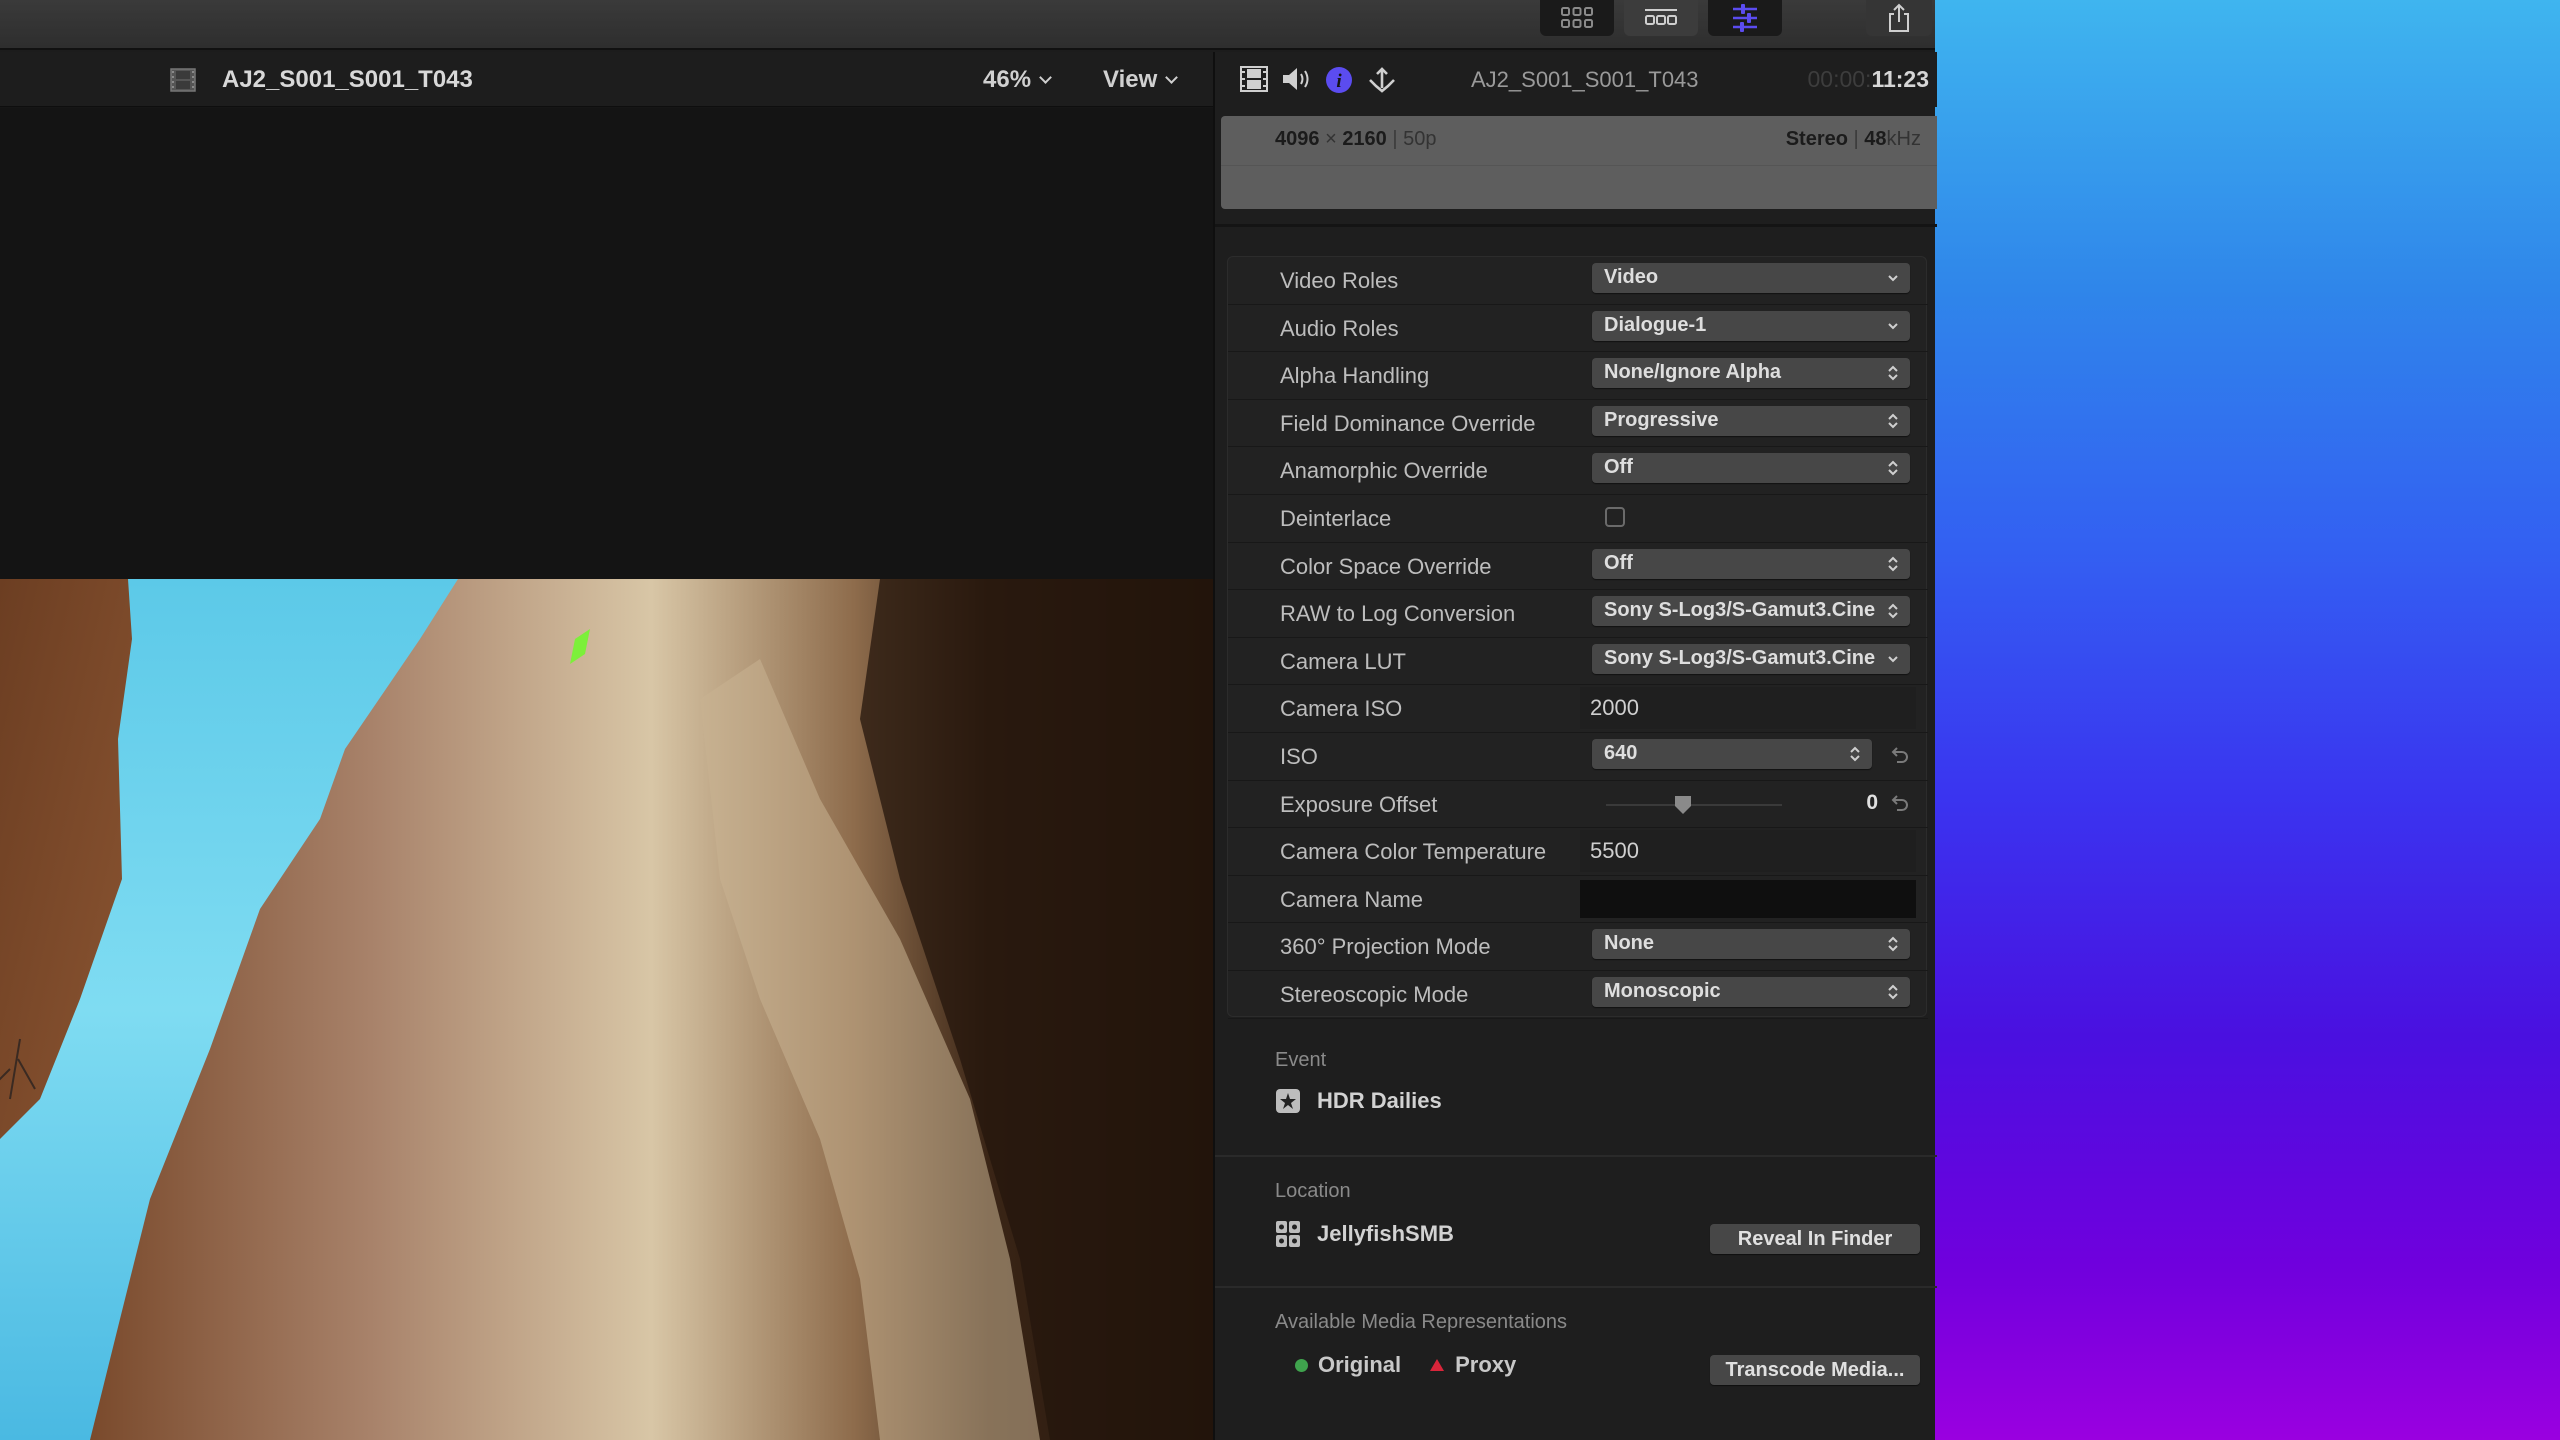 The width and height of the screenshot is (2560, 1440). Describe the element at coordinates (1816, 139) in the screenshot. I see `audio-channels: Stereo` at that location.